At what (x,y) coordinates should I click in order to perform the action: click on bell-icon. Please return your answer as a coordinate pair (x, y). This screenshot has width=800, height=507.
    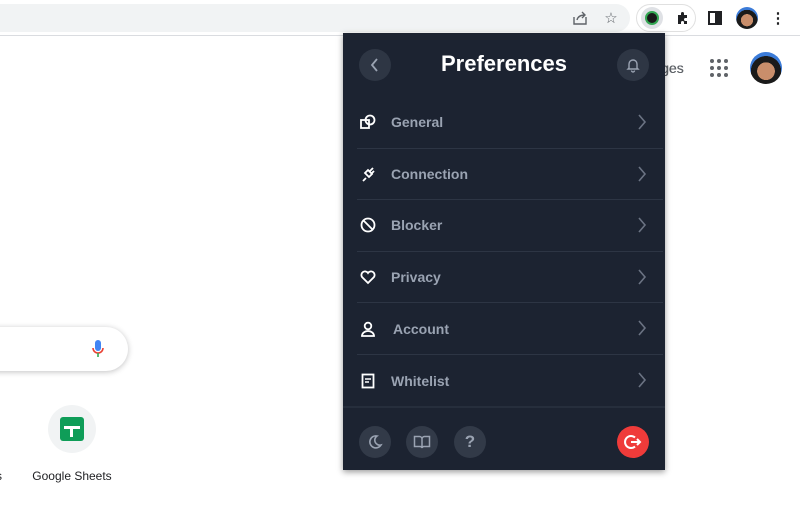
    Looking at the image, I should click on (633, 66).